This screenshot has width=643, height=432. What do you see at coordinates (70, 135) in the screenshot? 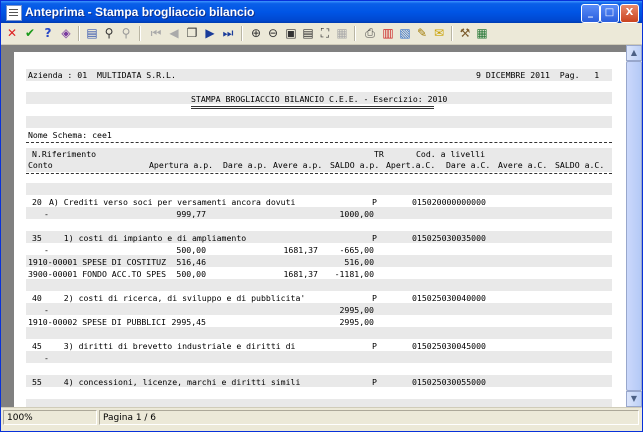
I see `schema-label: Nome Schema: cee1` at bounding box center [70, 135].